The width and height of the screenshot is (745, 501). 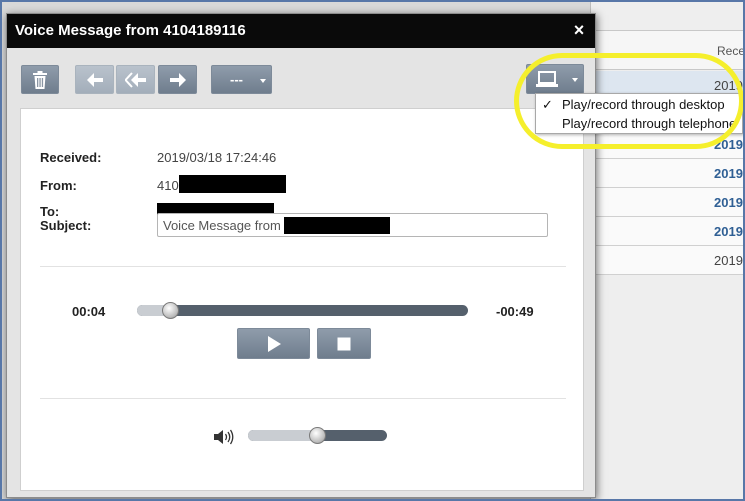 I want to click on list-row: 2019/, so click(x=668, y=260).